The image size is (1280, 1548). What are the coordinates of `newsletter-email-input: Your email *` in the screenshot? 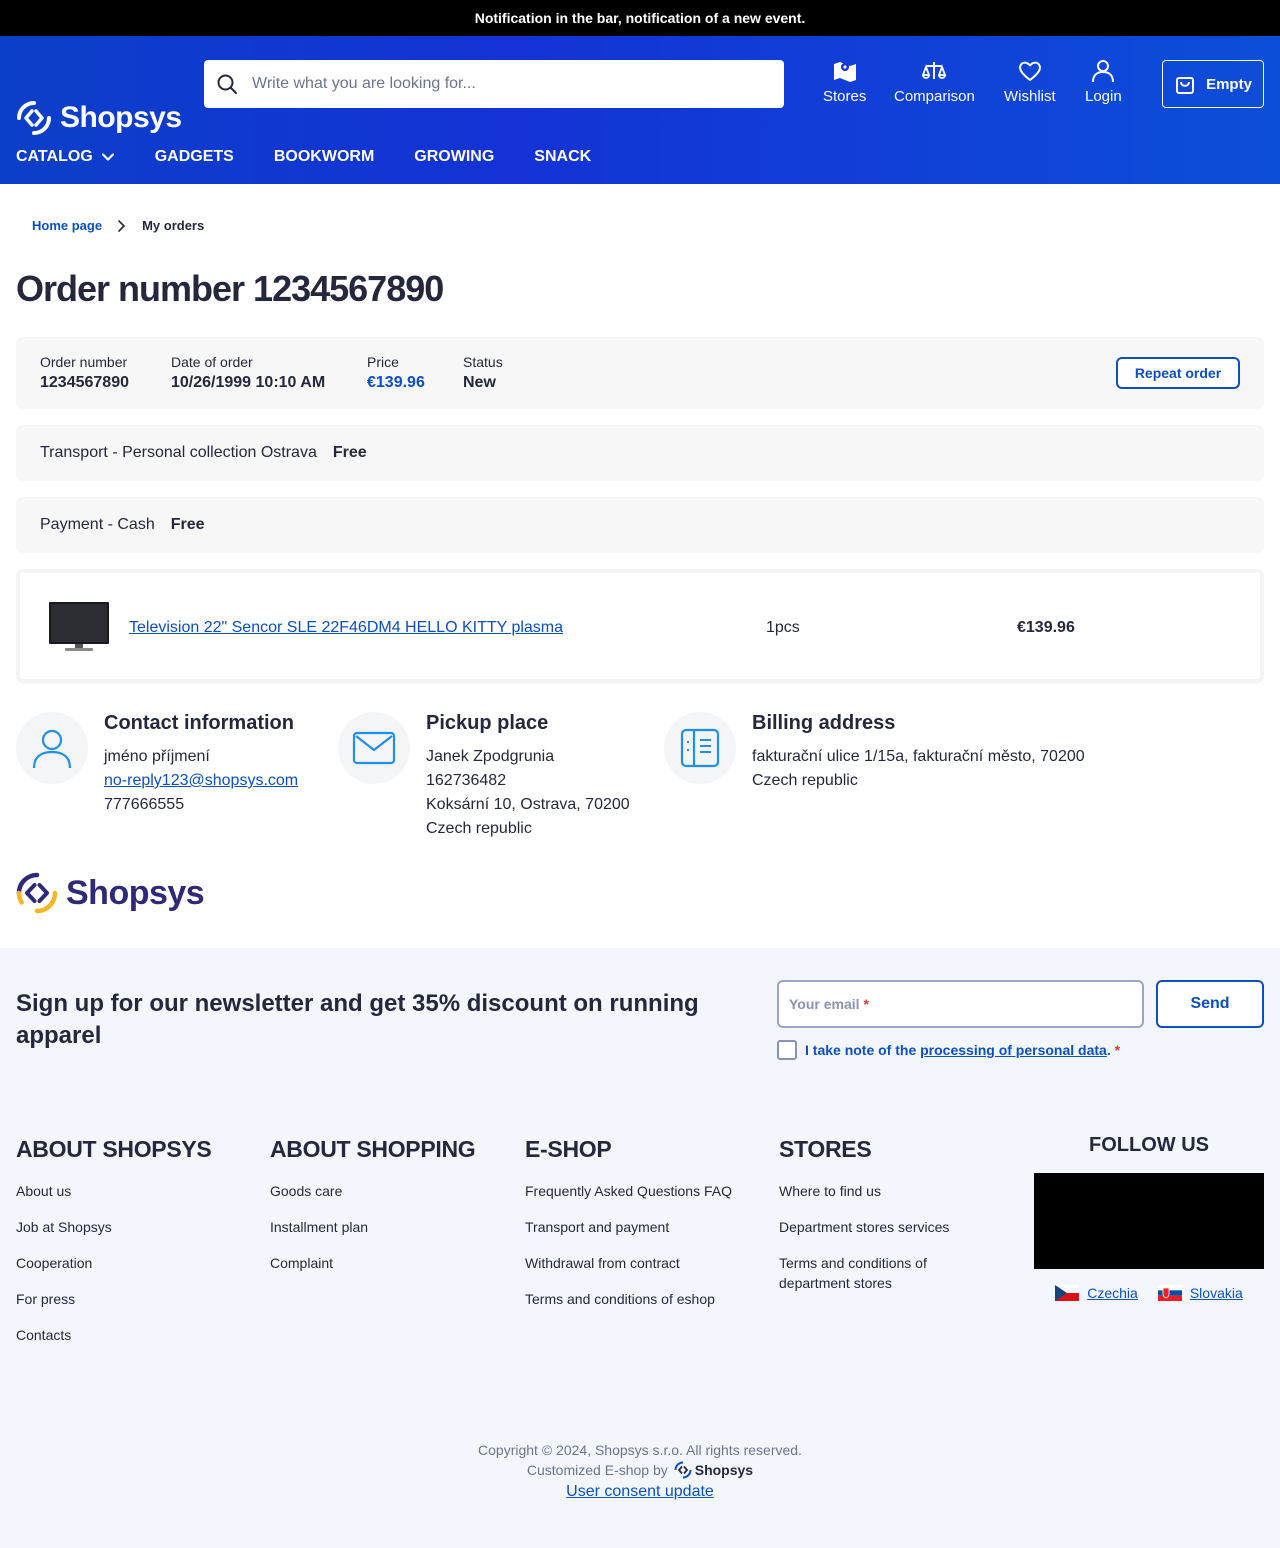 It's located at (960, 1004).